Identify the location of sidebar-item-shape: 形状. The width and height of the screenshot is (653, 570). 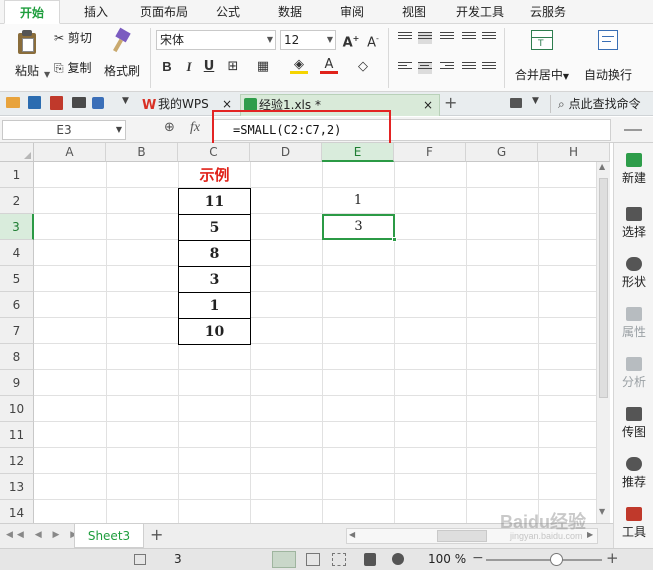
(633, 273).